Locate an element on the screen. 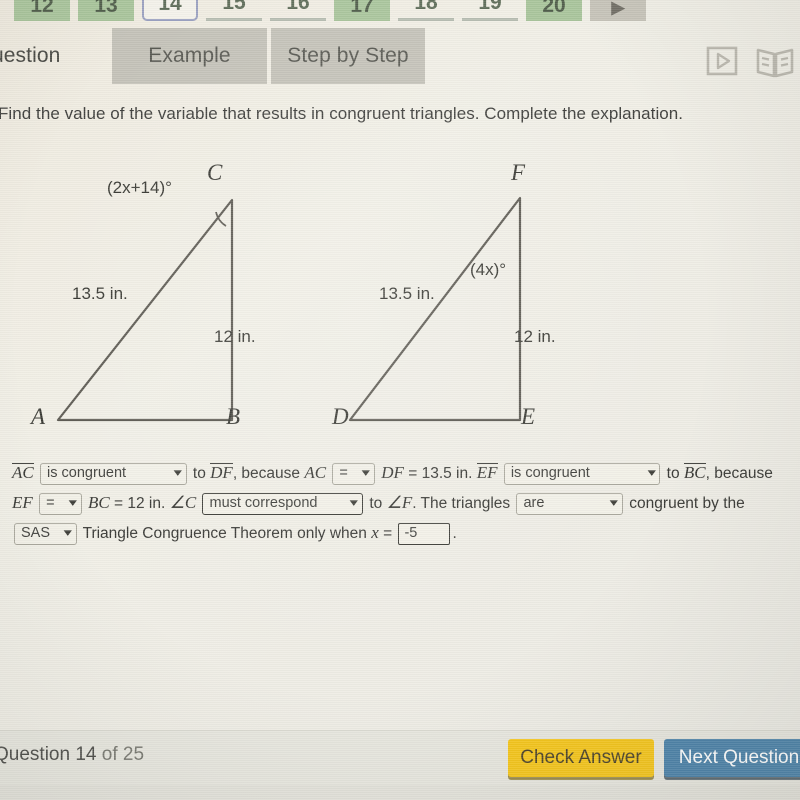 The image size is (800, 800). dropdown-equality-2-value: = is located at coordinates (50, 503).